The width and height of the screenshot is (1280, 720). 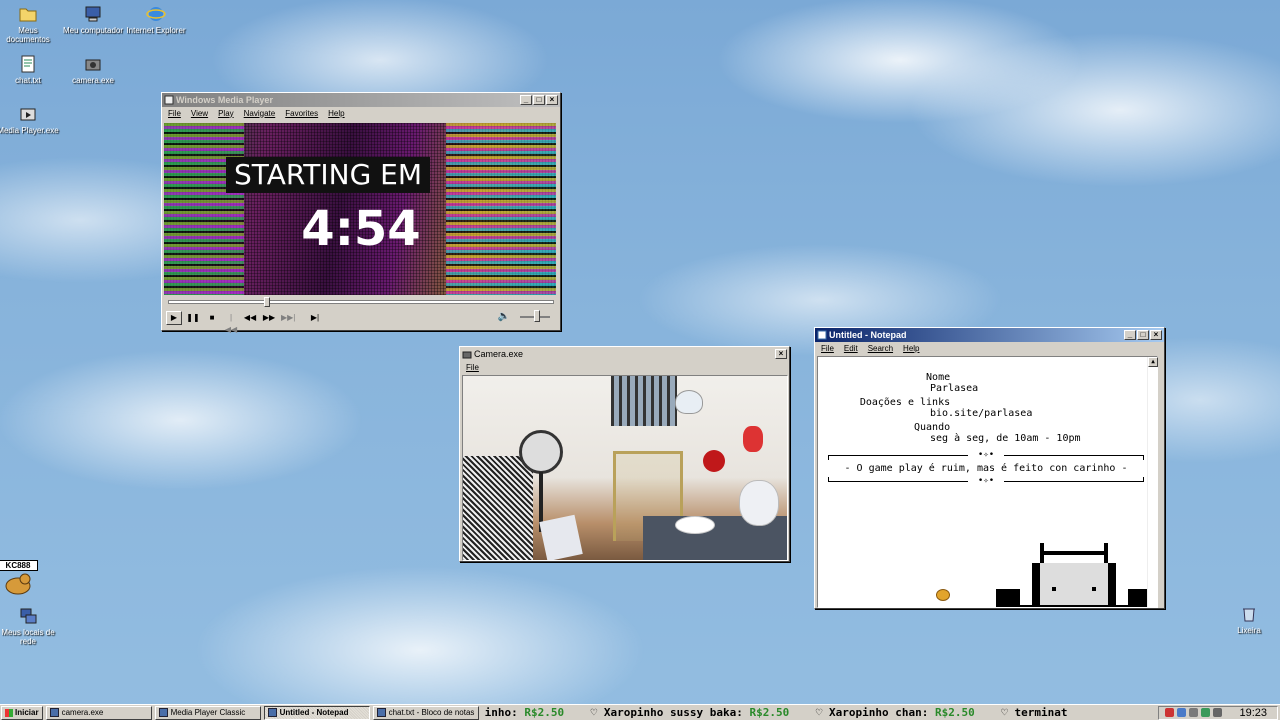 What do you see at coordinates (624, 367) in the screenshot?
I see `camera-menubar: File` at bounding box center [624, 367].